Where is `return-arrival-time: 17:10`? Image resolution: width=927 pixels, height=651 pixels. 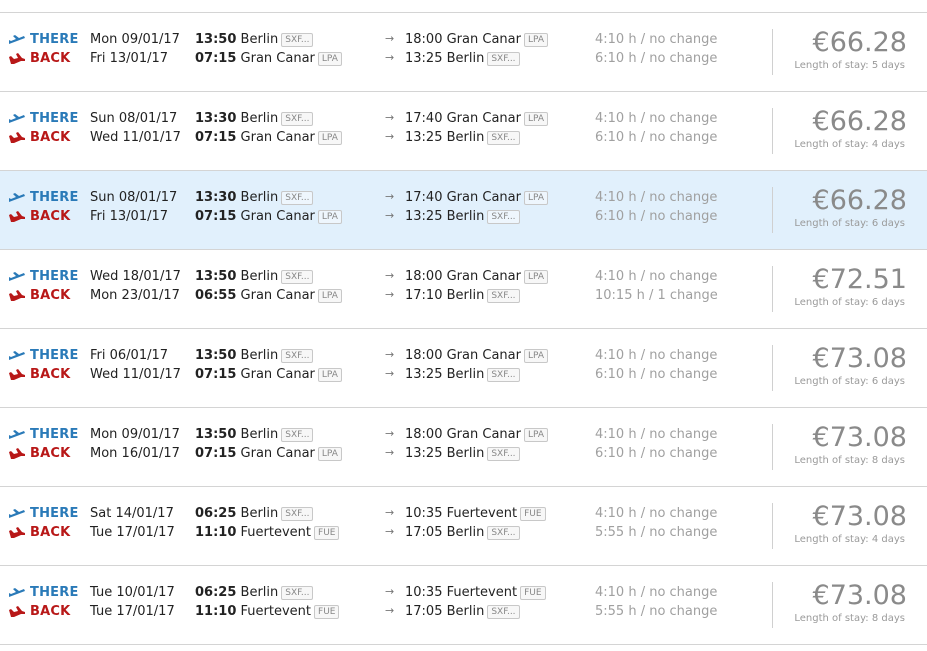
return-arrival-time: 17:10 is located at coordinates (424, 295).